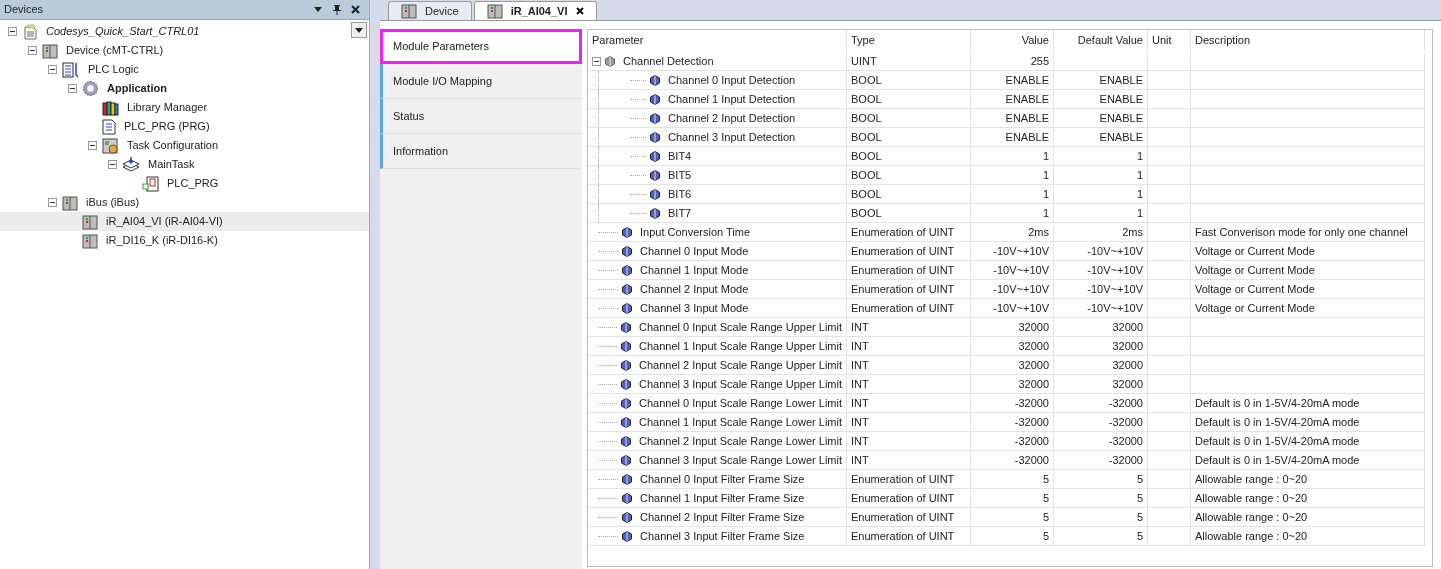  What do you see at coordinates (184, 183) in the screenshot?
I see `tree-item: PLC_PRG` at bounding box center [184, 183].